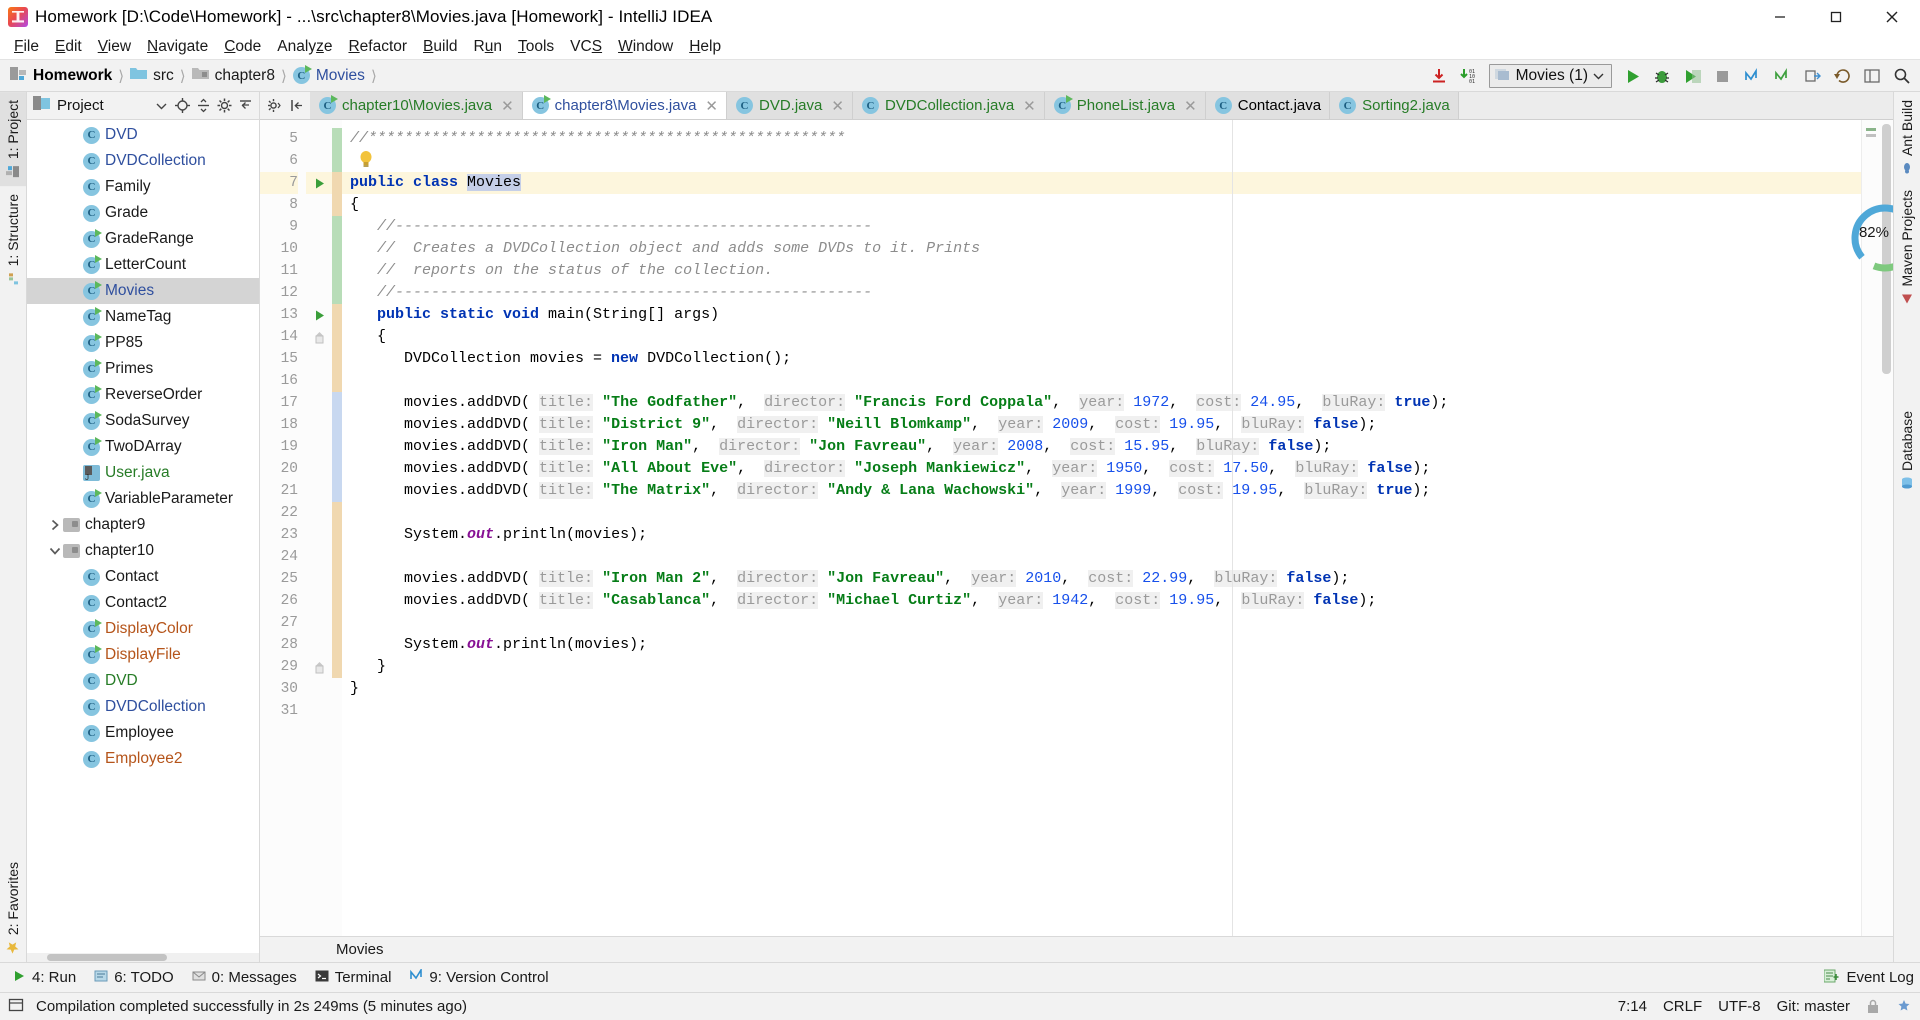 Image resolution: width=1920 pixels, height=1020 pixels. Describe the element at coordinates (61, 76) in the screenshot. I see `breadcrumb-item-homework: Homework` at that location.